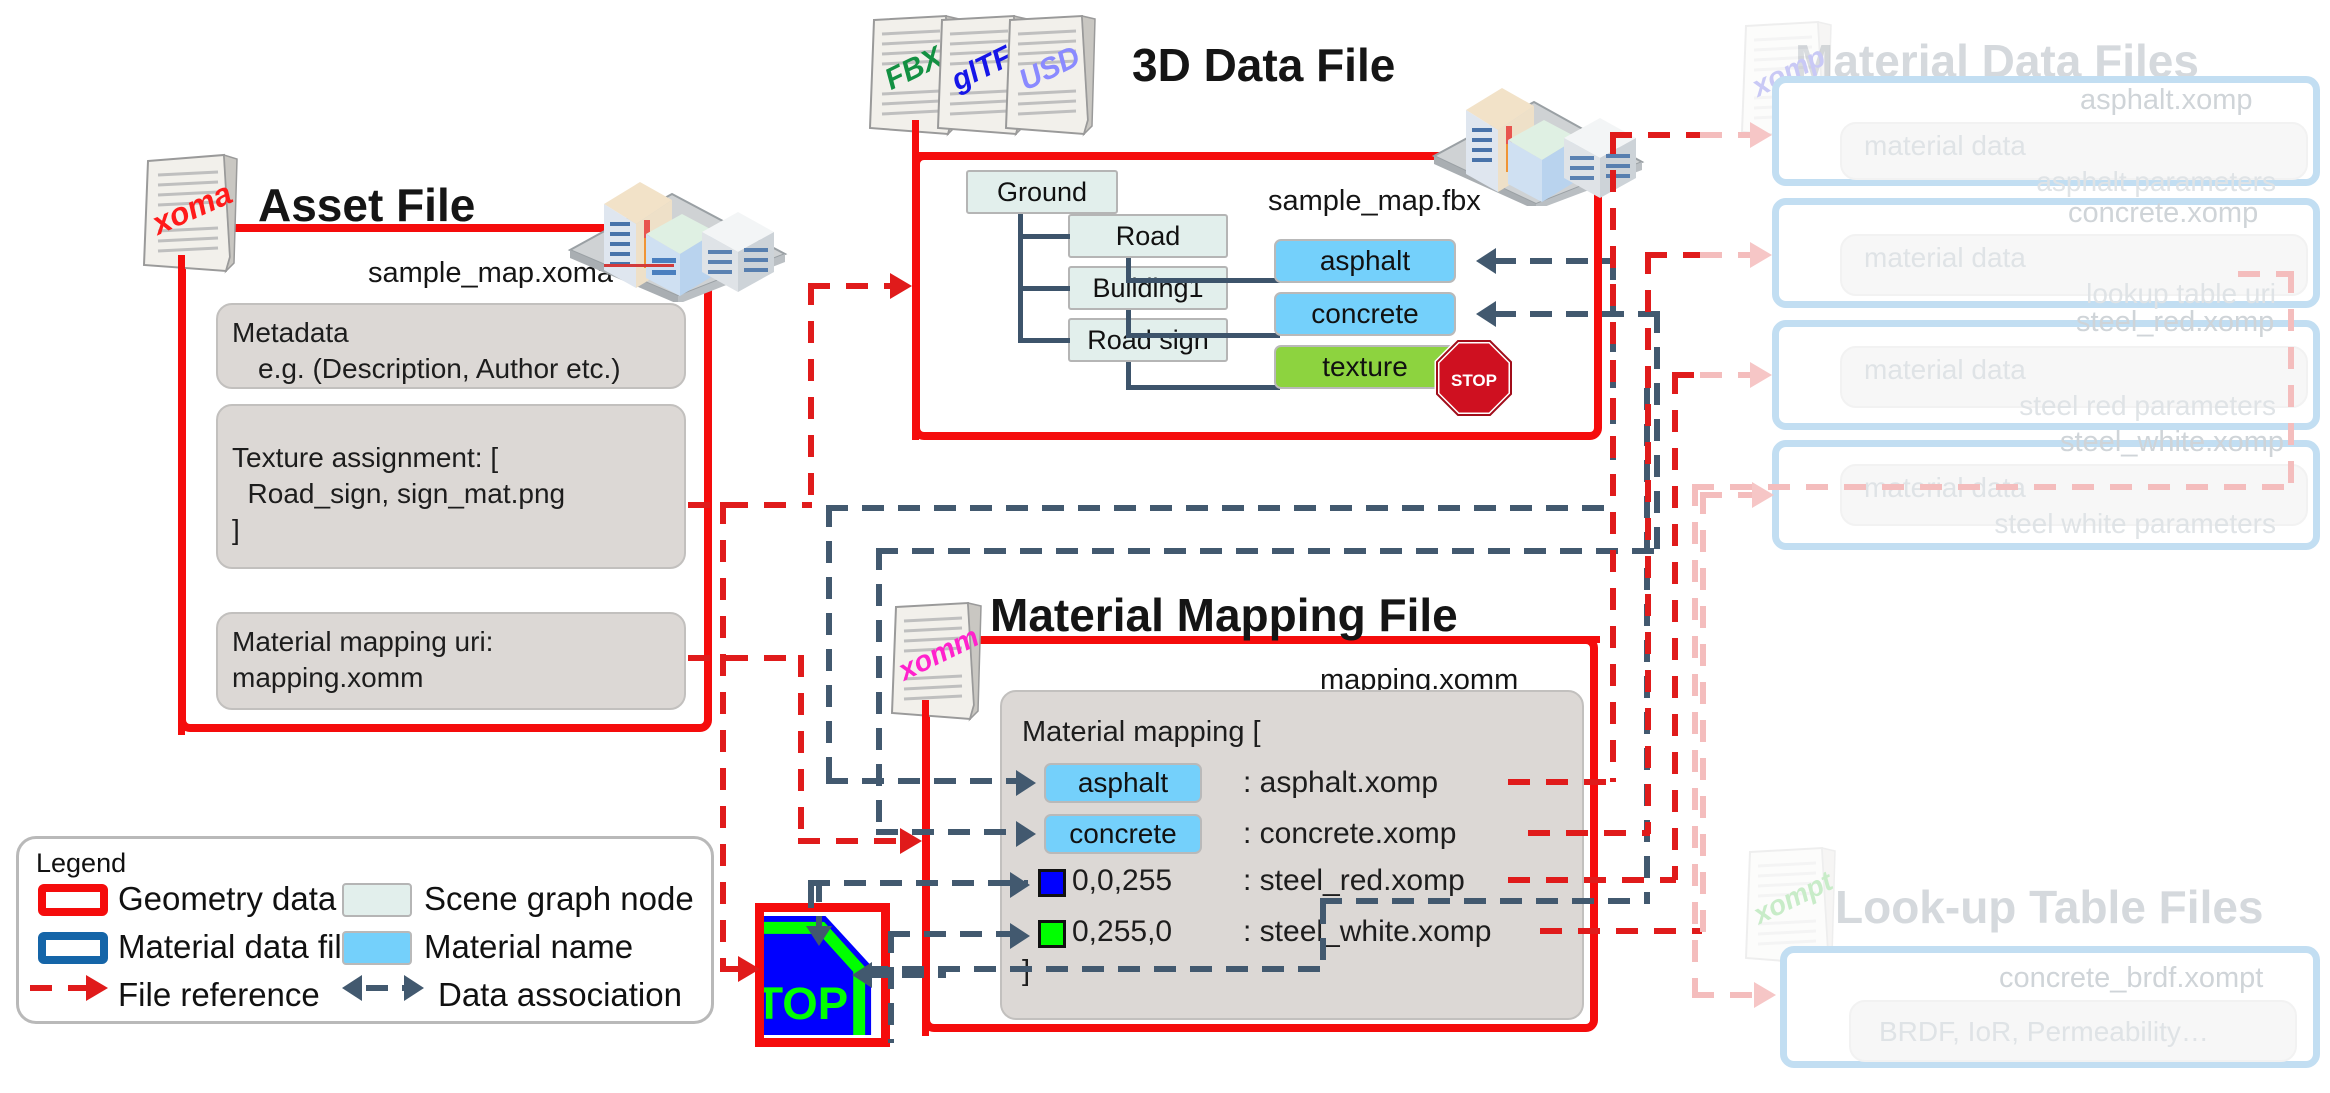  What do you see at coordinates (2291, 379) in the screenshot?
I see `ref-lookup-uri-v1` at bounding box center [2291, 379].